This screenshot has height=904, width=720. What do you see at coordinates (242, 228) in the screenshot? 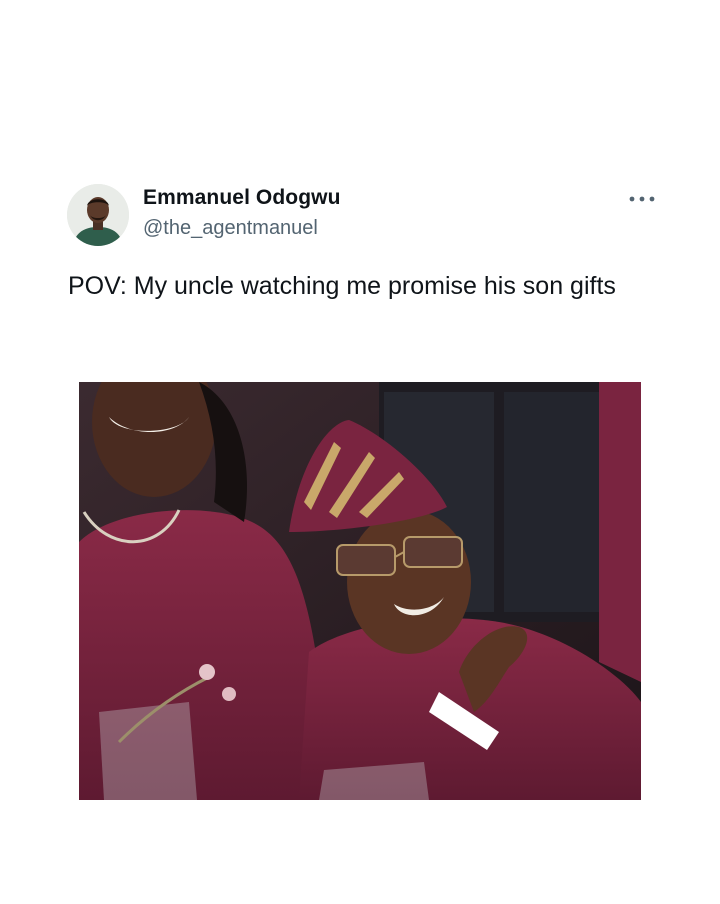
I see `author-handle: @the_agentmanuel` at bounding box center [242, 228].